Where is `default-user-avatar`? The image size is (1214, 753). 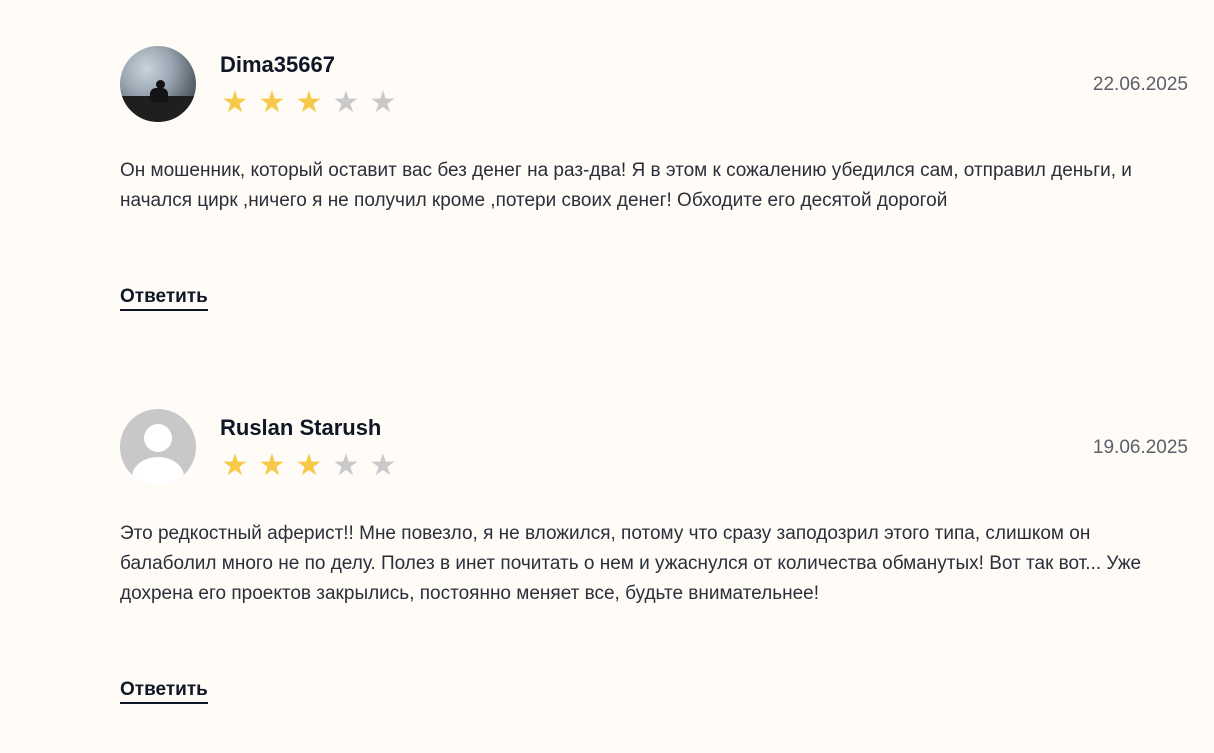 default-user-avatar is located at coordinates (158, 447).